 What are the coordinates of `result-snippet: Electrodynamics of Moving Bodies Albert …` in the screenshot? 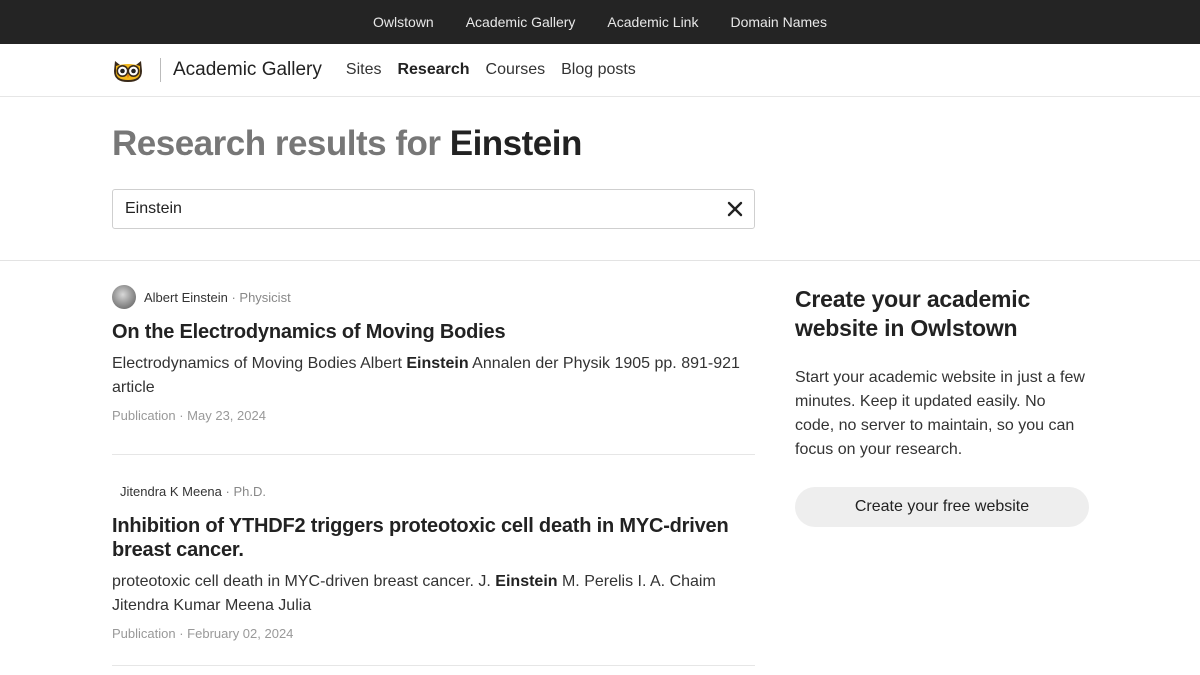 It's located at (433, 376).